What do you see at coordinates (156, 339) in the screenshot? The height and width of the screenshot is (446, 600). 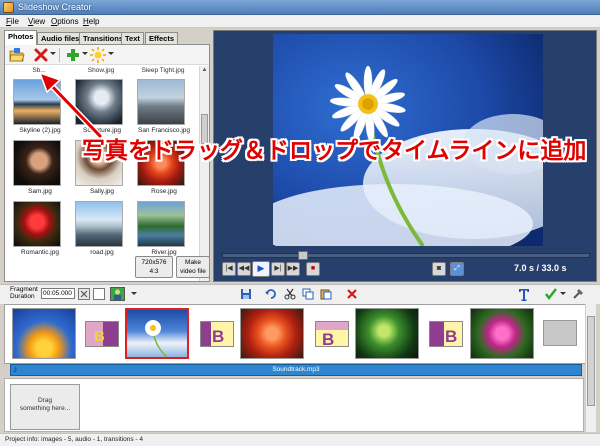 I see `daisy-thumb-icon` at bounding box center [156, 339].